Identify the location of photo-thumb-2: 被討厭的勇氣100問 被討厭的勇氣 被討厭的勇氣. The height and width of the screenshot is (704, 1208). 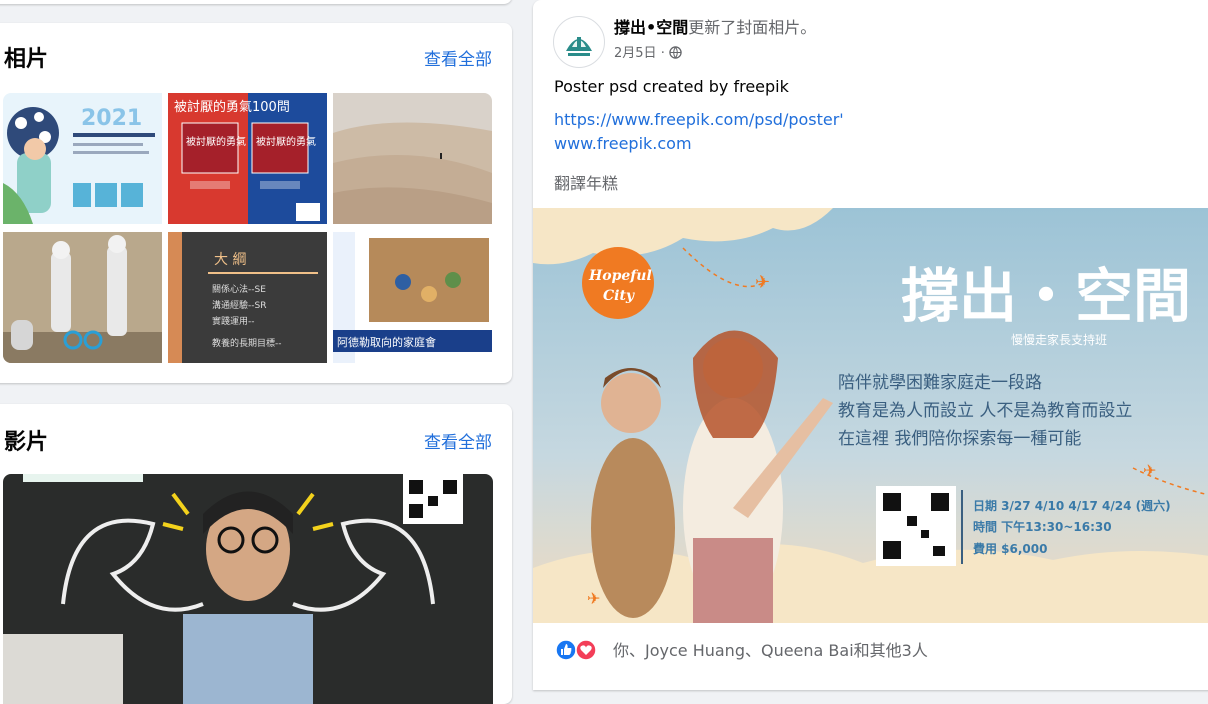
(247, 158).